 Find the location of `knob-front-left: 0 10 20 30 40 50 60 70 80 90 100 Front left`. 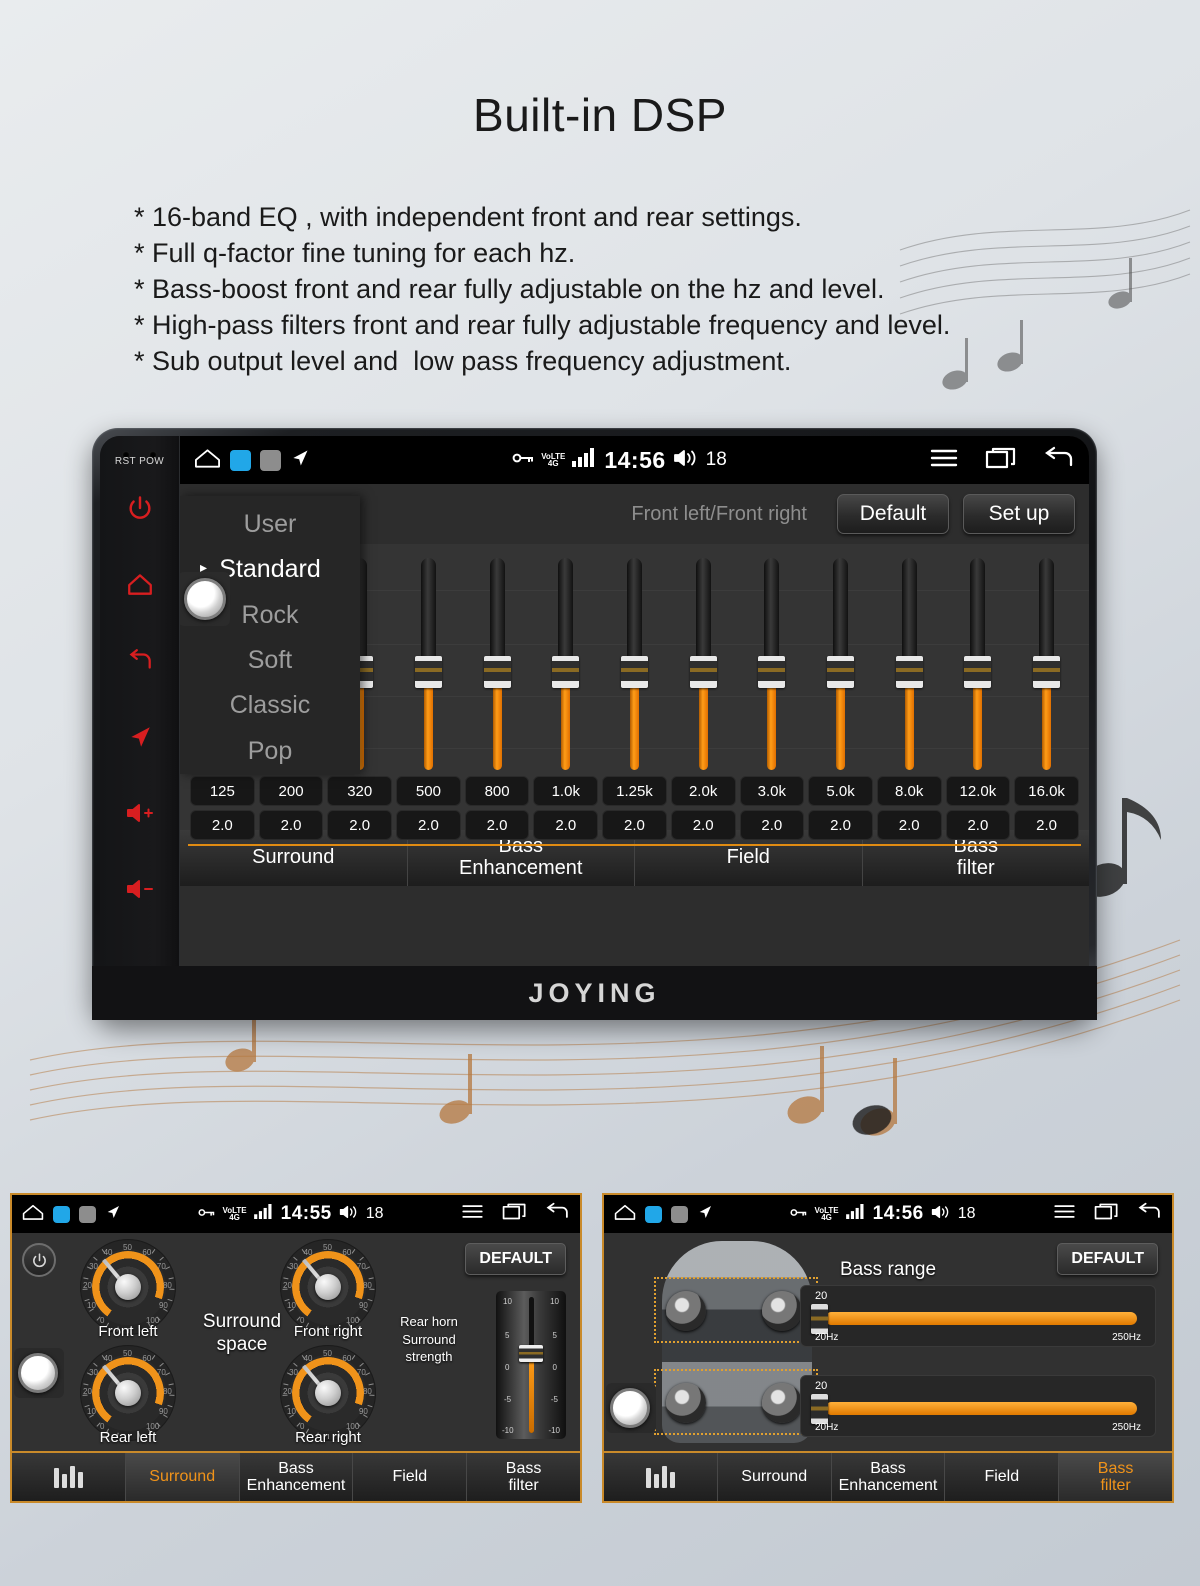

knob-front-left: 0 10 20 30 40 50 60 70 80 90 100 Front left is located at coordinates (128, 1289).